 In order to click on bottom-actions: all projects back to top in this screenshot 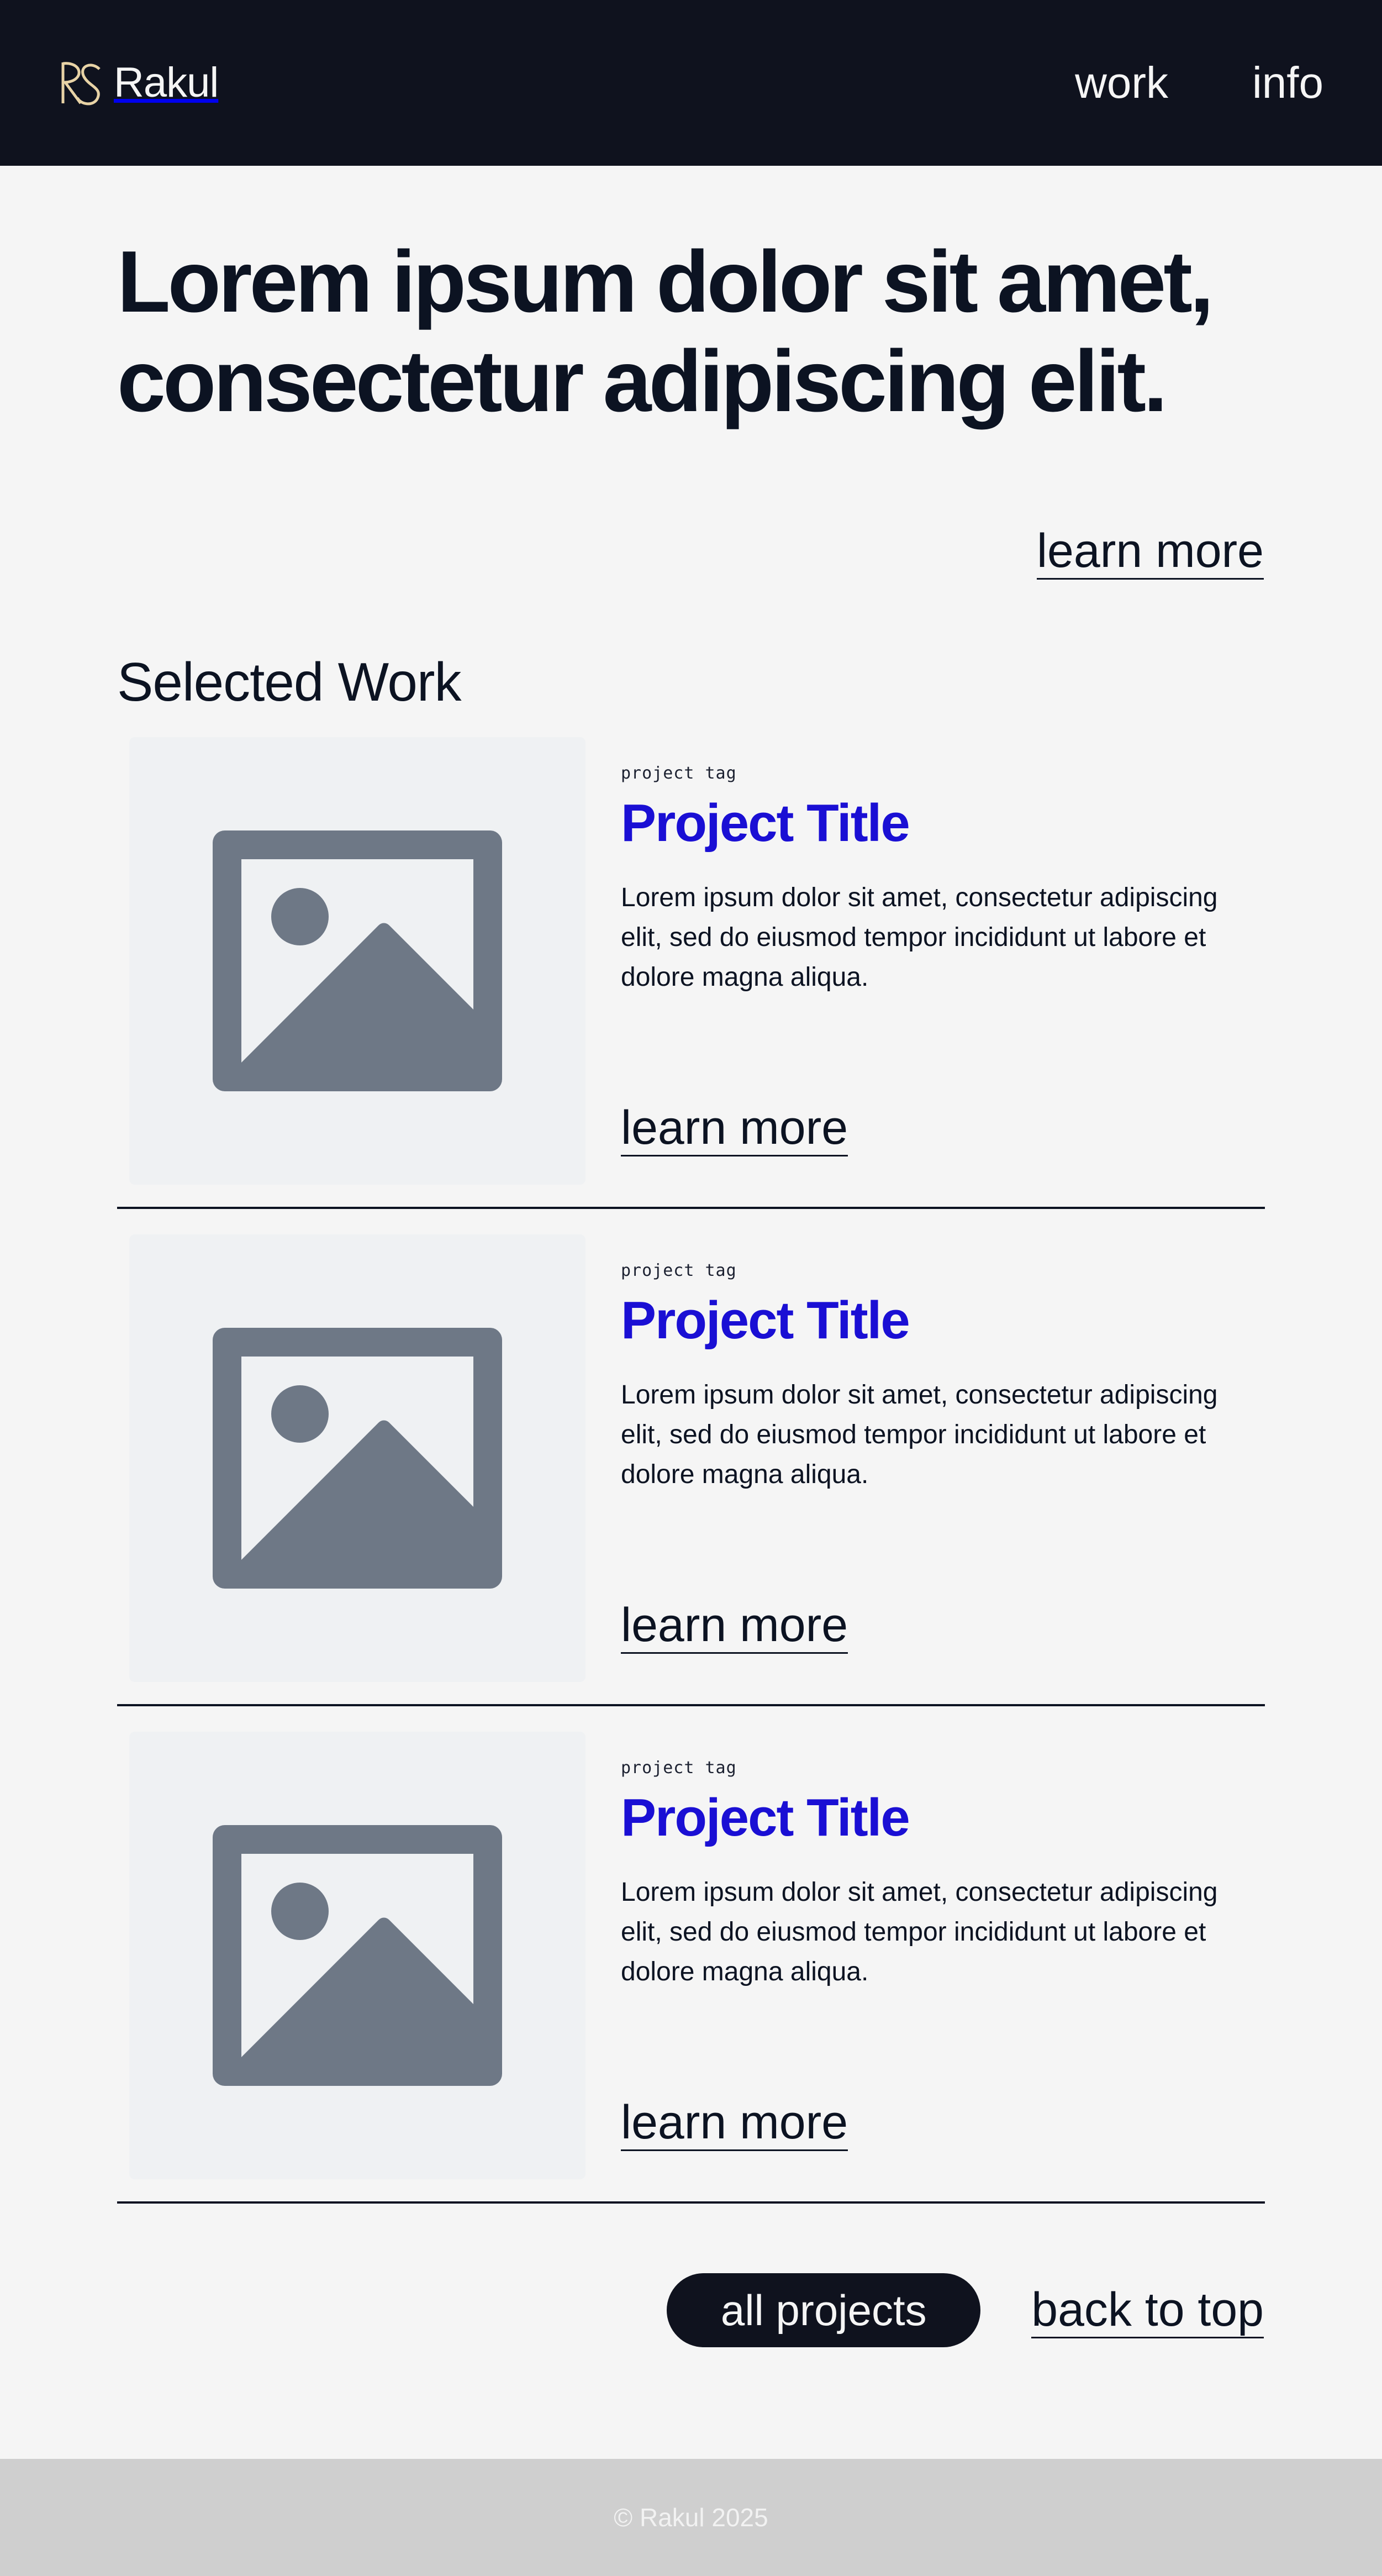, I will do `click(965, 2310)`.